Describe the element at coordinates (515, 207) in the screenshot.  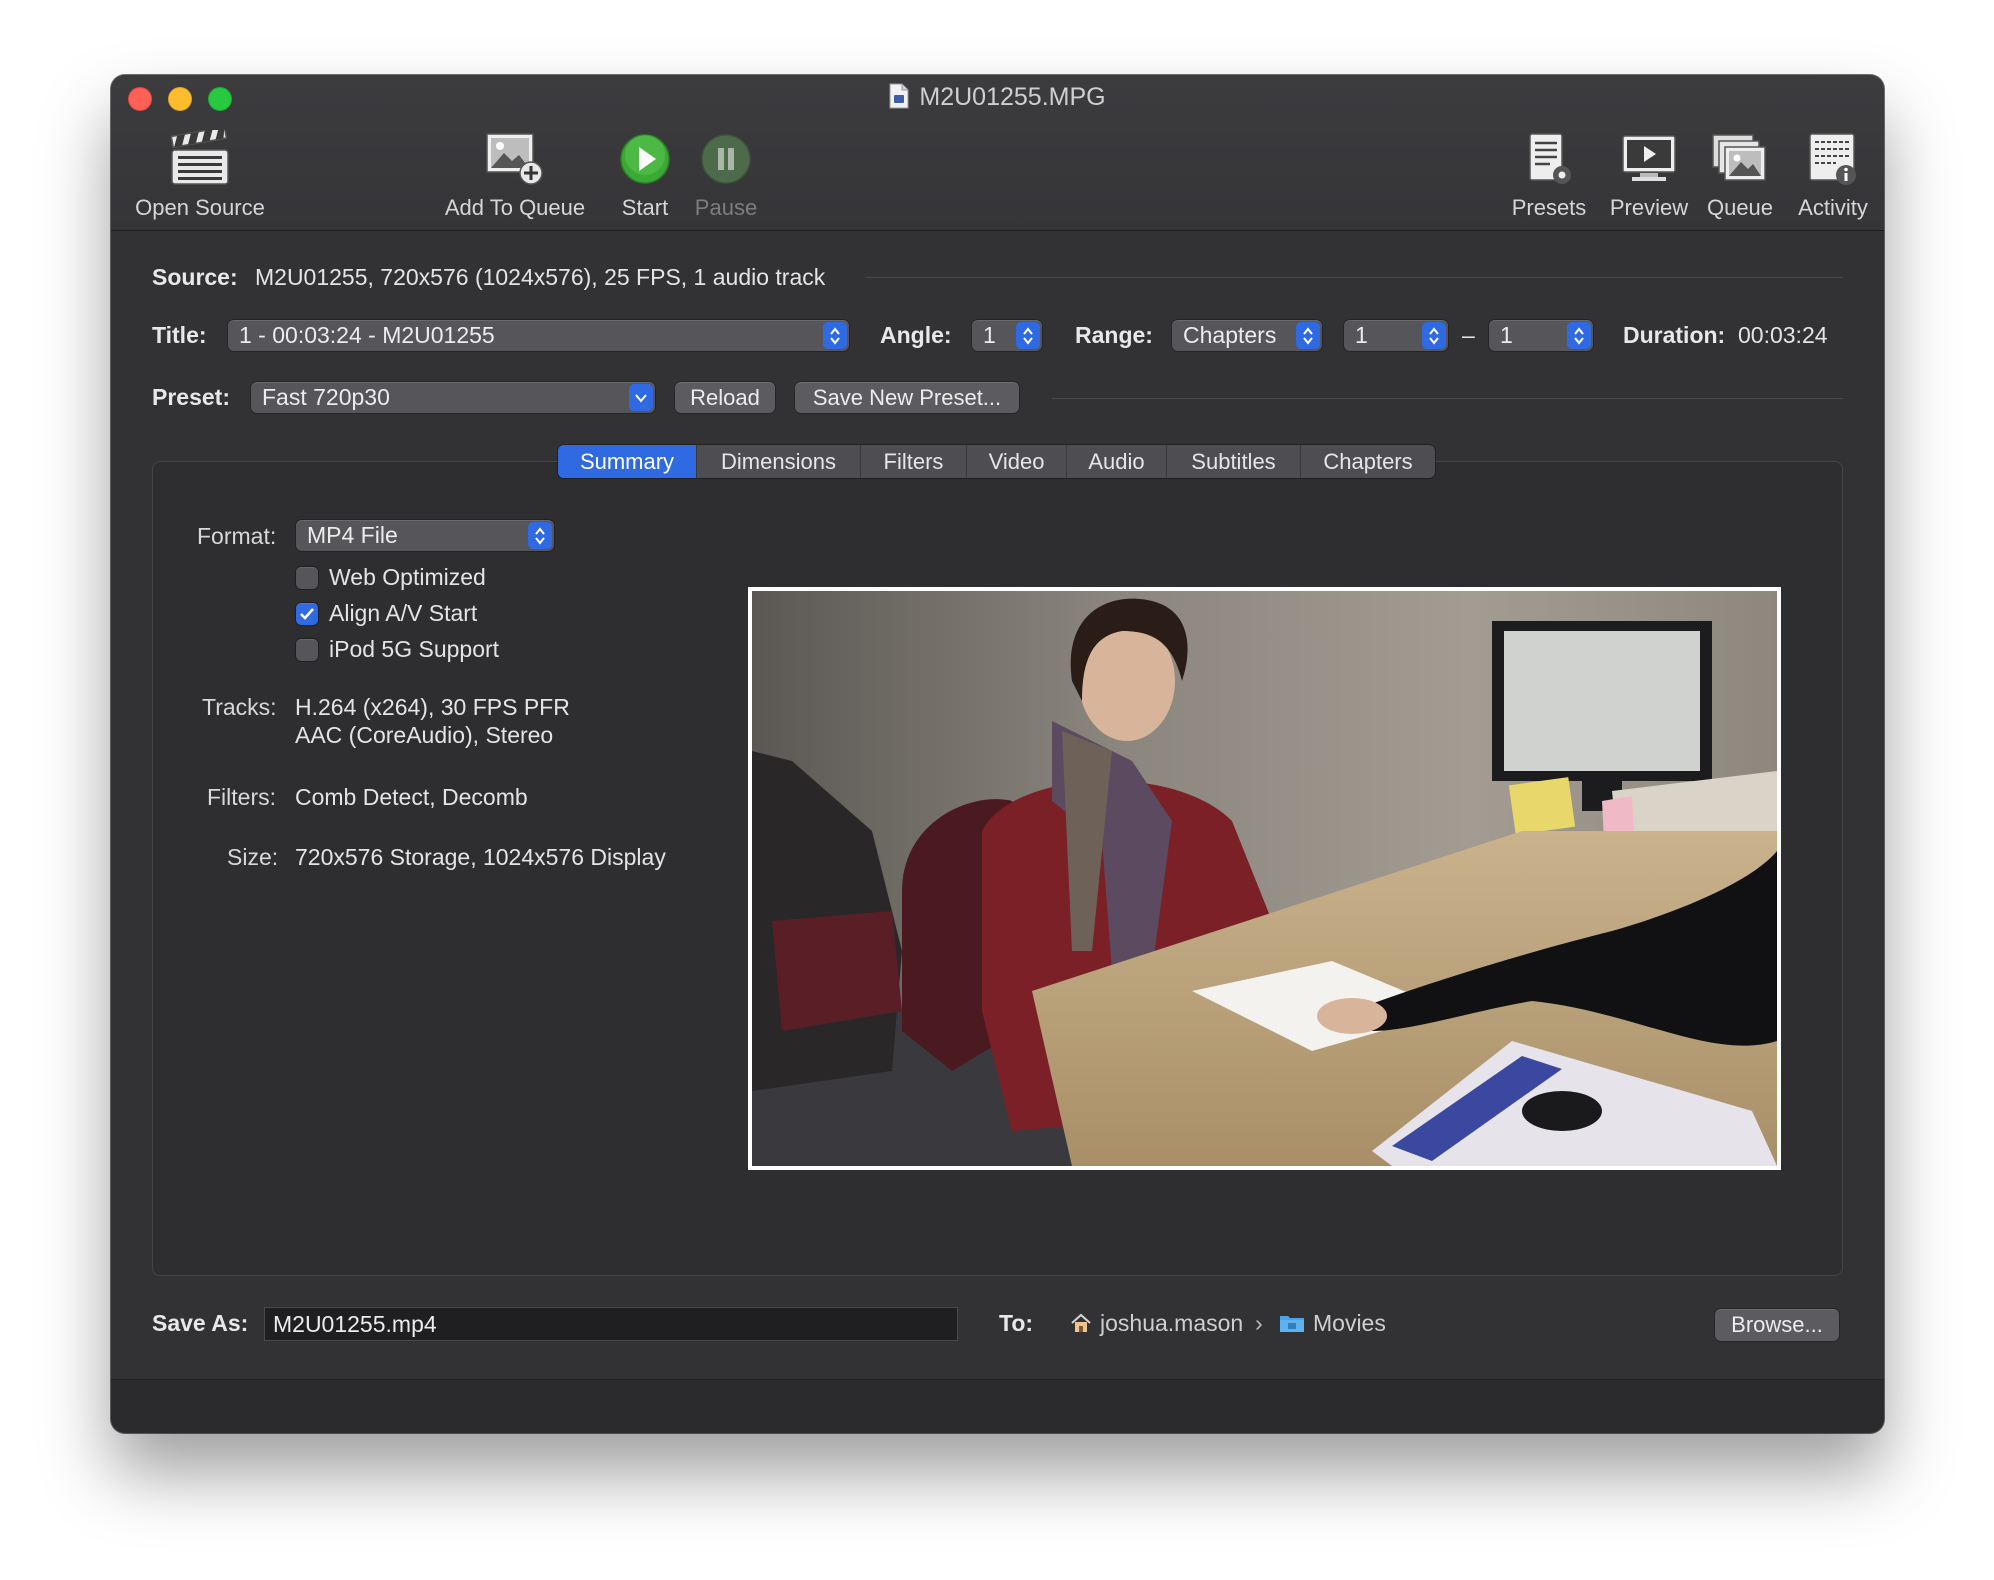
I see `add-to-queue-label: Add To Queue` at that location.